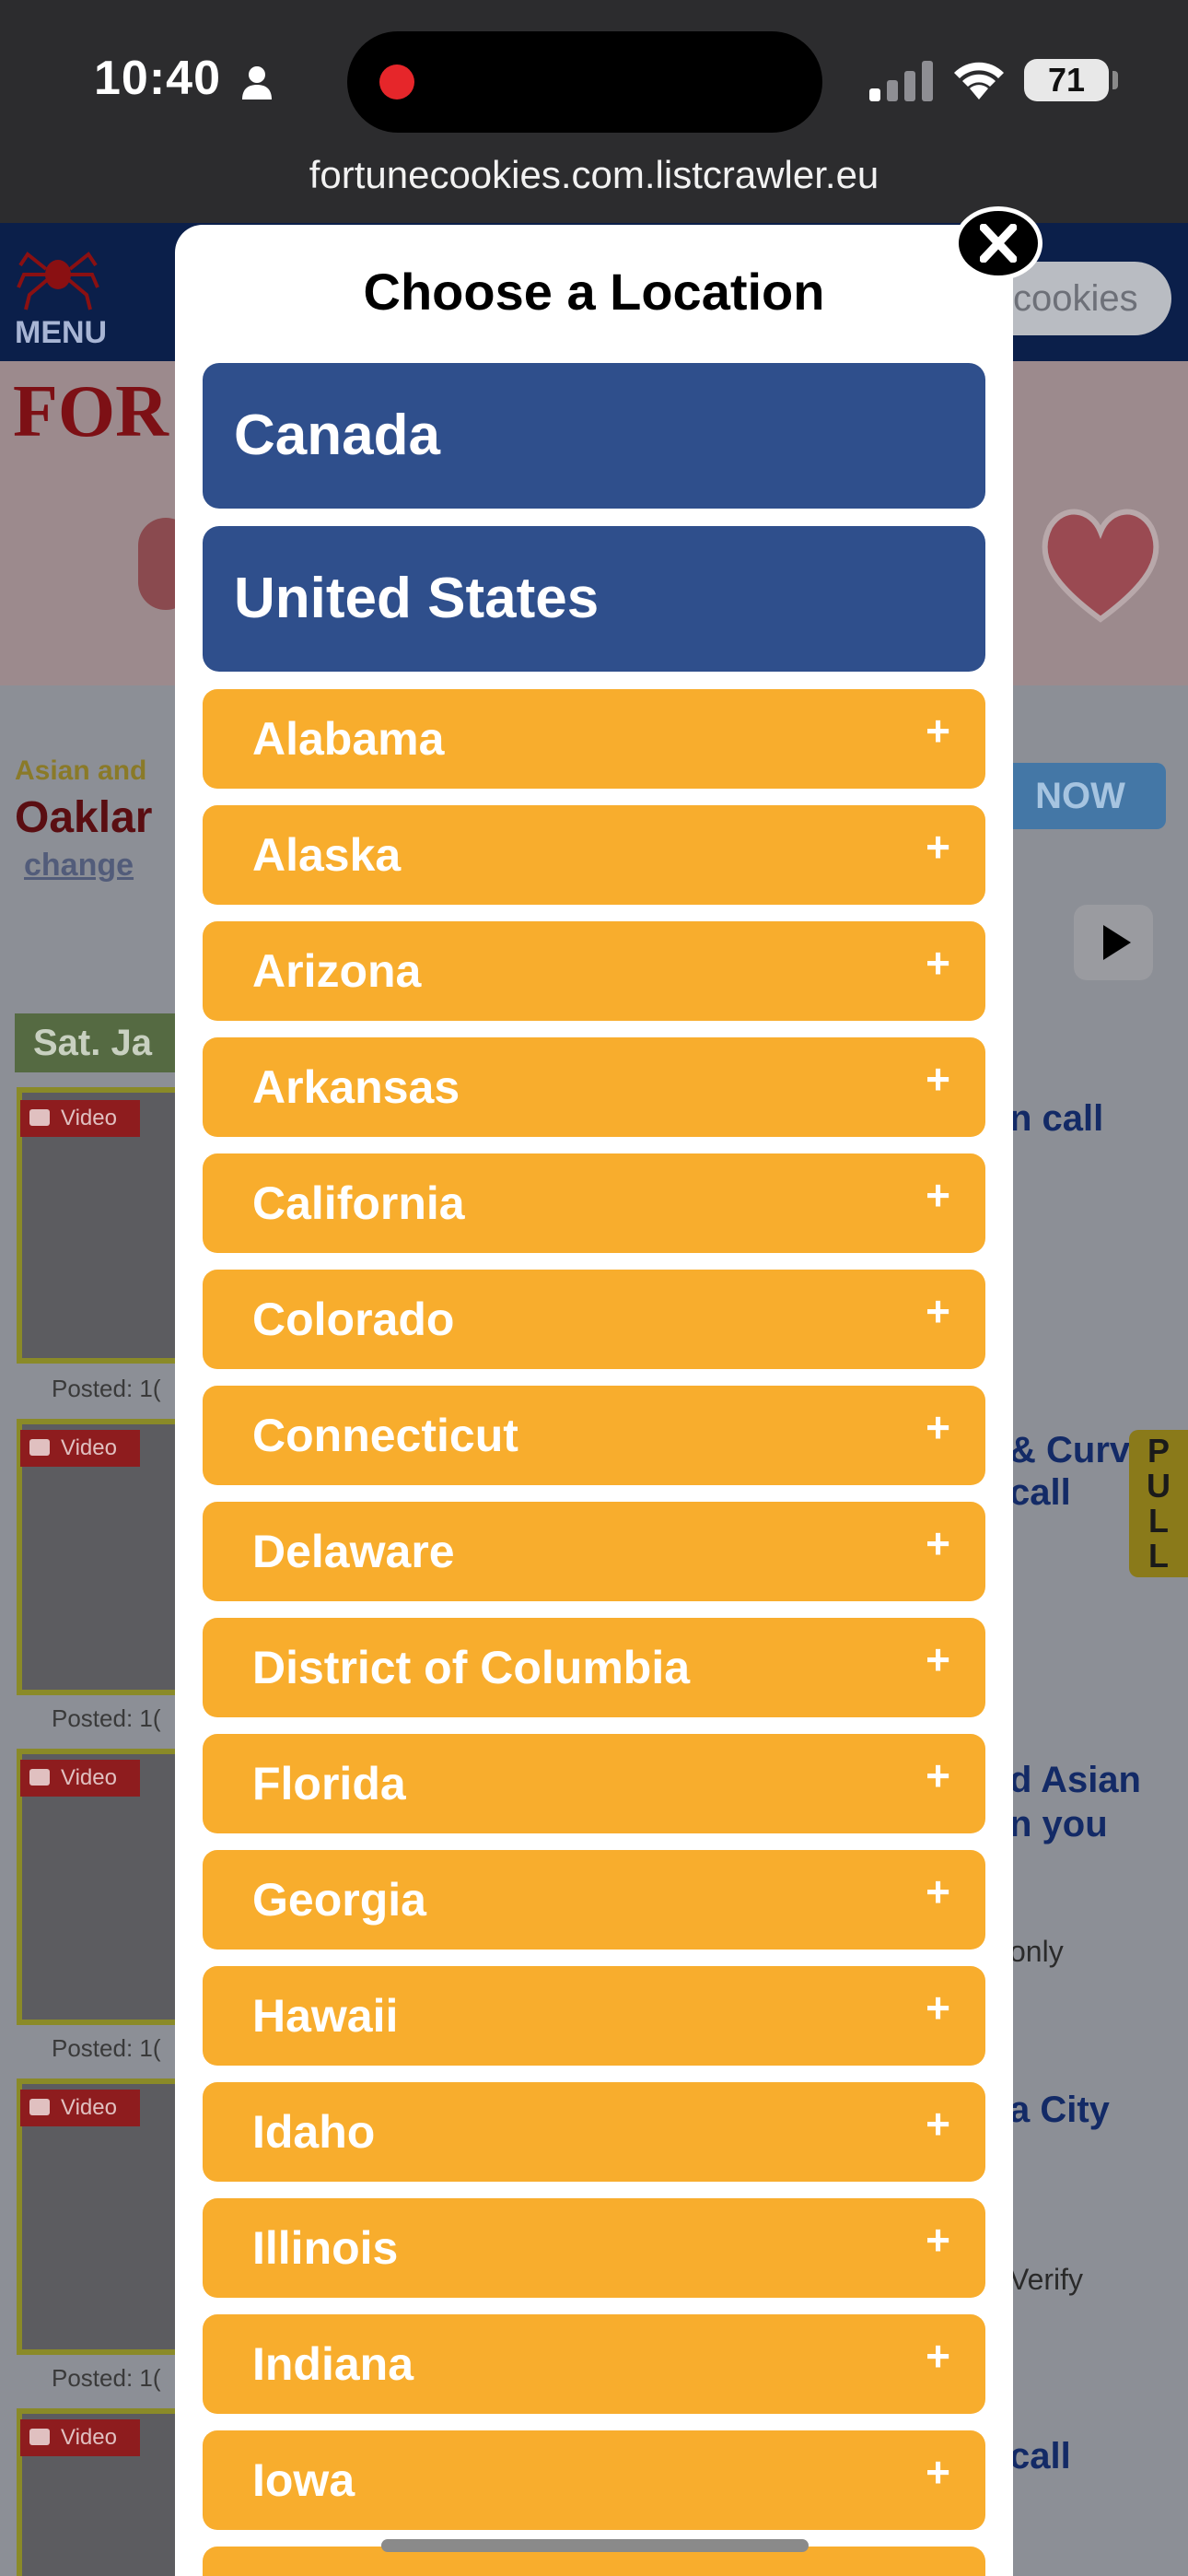 Image resolution: width=1188 pixels, height=2576 pixels. I want to click on listing-title-snippet: a City, so click(1060, 2110).